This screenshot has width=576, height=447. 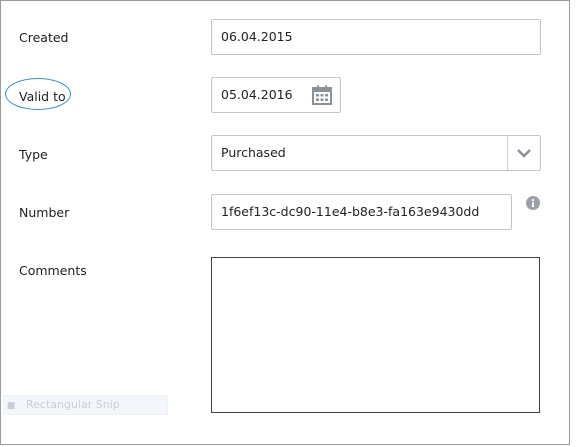 What do you see at coordinates (44, 37) in the screenshot?
I see `created-label: Created` at bounding box center [44, 37].